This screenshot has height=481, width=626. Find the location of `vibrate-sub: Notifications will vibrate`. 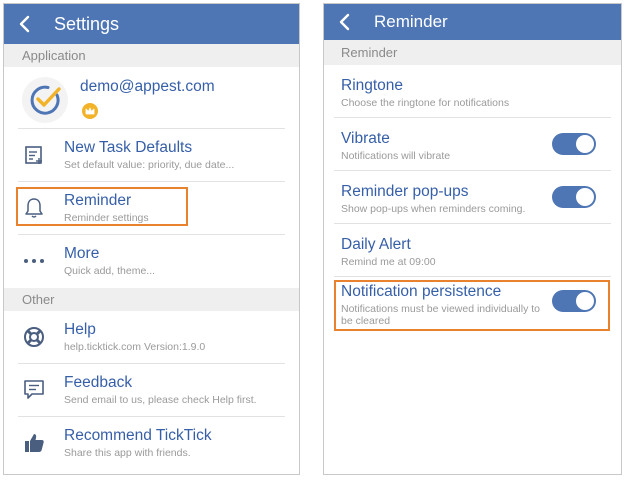

vibrate-sub: Notifications will vibrate is located at coordinates (396, 156).